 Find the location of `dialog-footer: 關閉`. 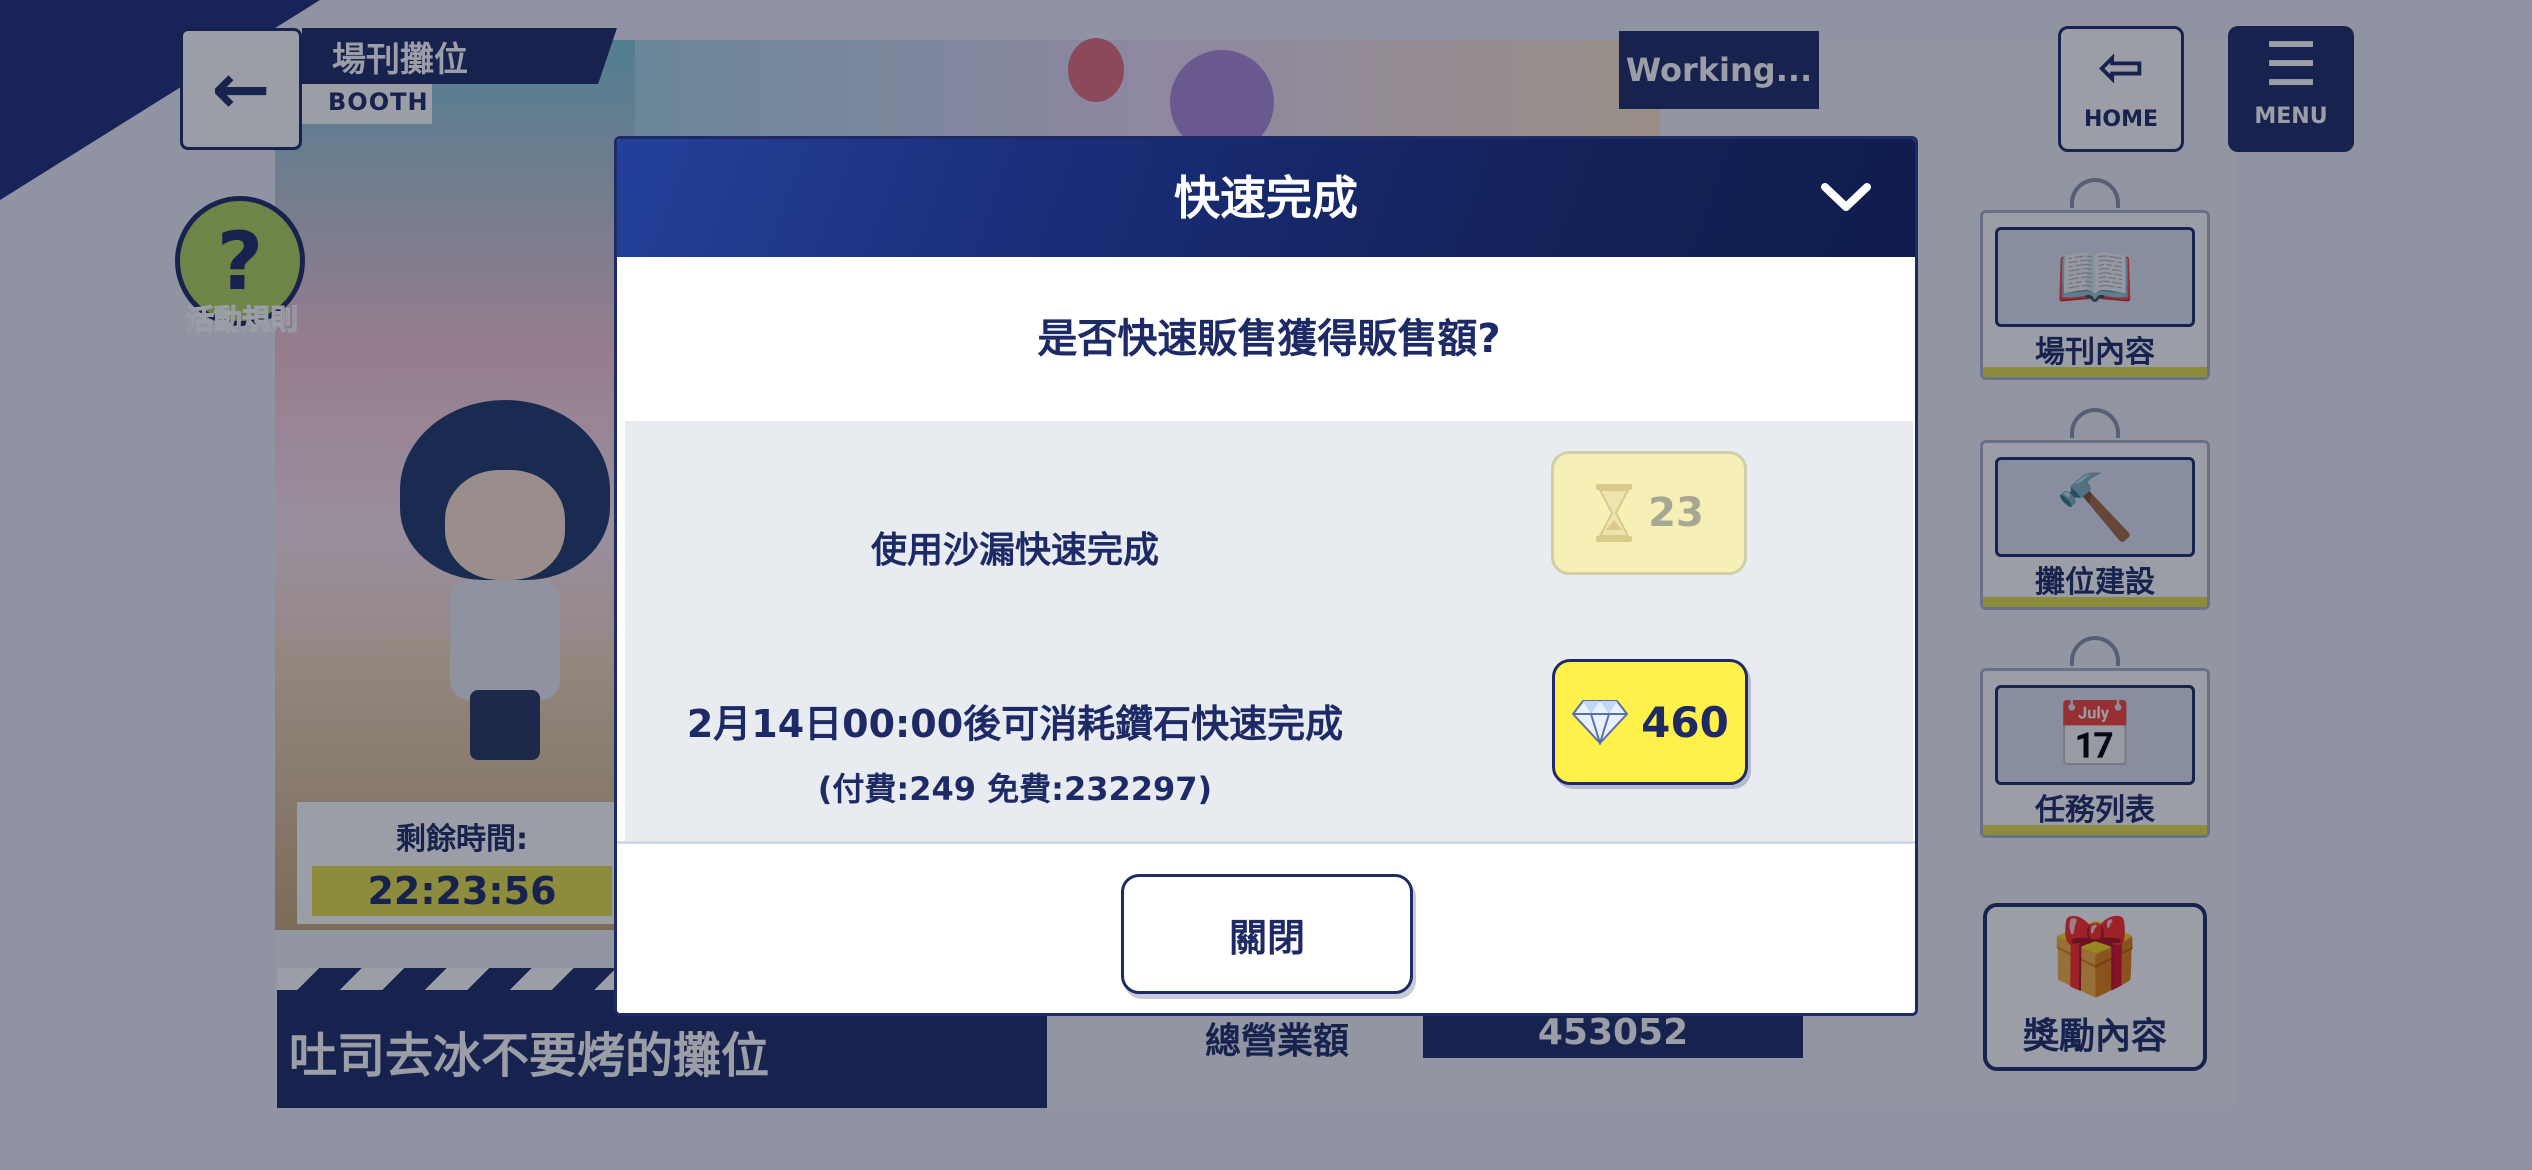

dialog-footer: 關閉 is located at coordinates (1266, 927).